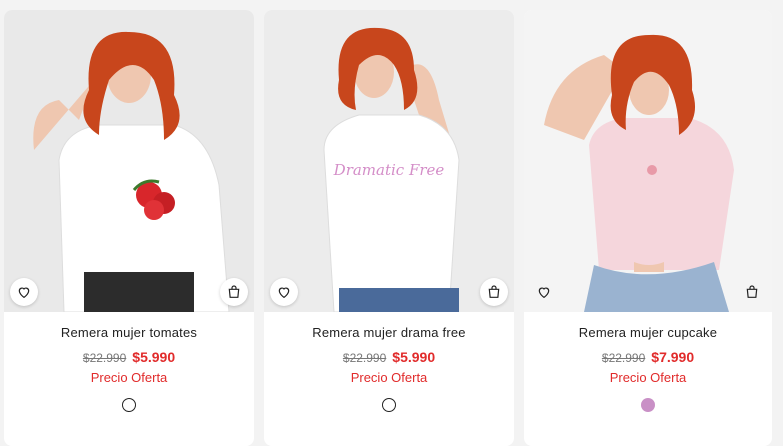 This screenshot has width=783, height=446. Describe the element at coordinates (648, 332) in the screenshot. I see `product-name: Remera mujer cupcake` at that location.